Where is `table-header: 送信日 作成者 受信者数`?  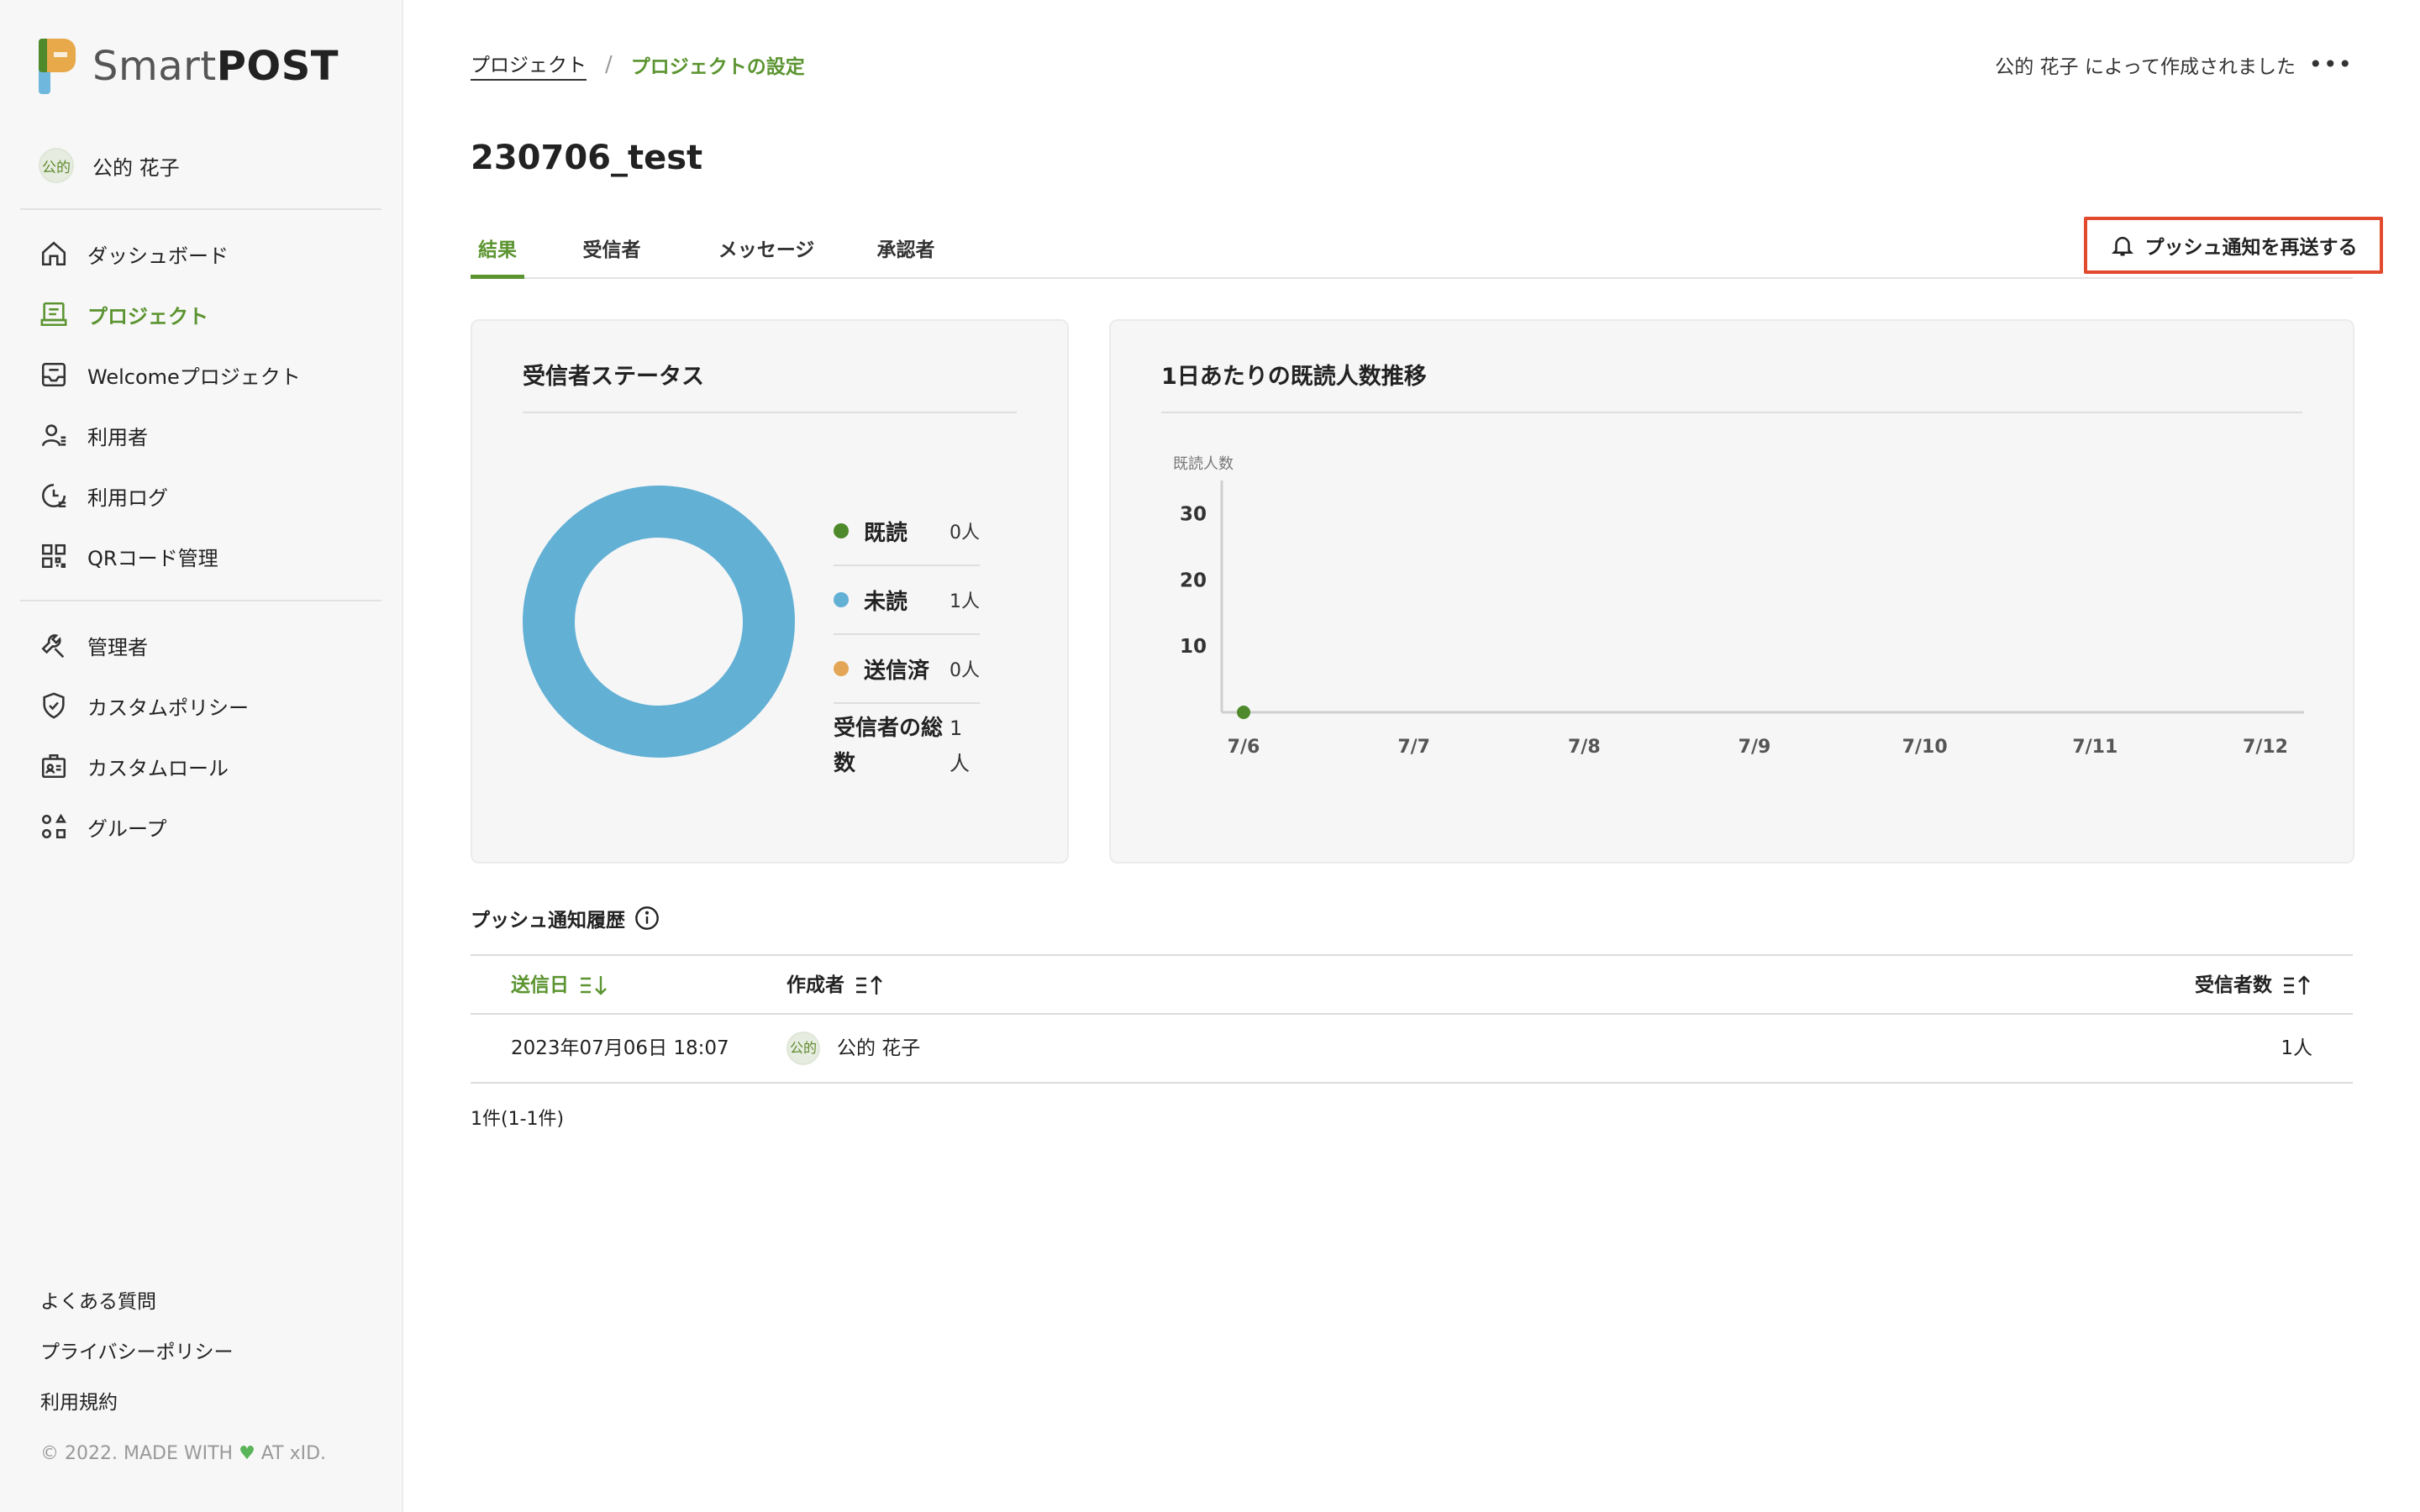
table-header: 送信日 作成者 受信者数 is located at coordinates (1412, 984).